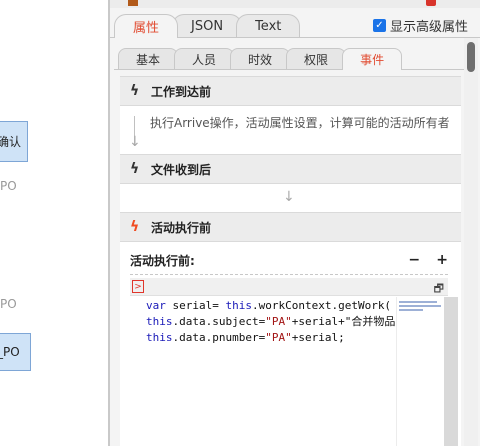  I want to click on event-section-body-arrive: ↓ 执行Arrive操作，活动属性设置，计算可能的活动所有者, so click(290, 130).